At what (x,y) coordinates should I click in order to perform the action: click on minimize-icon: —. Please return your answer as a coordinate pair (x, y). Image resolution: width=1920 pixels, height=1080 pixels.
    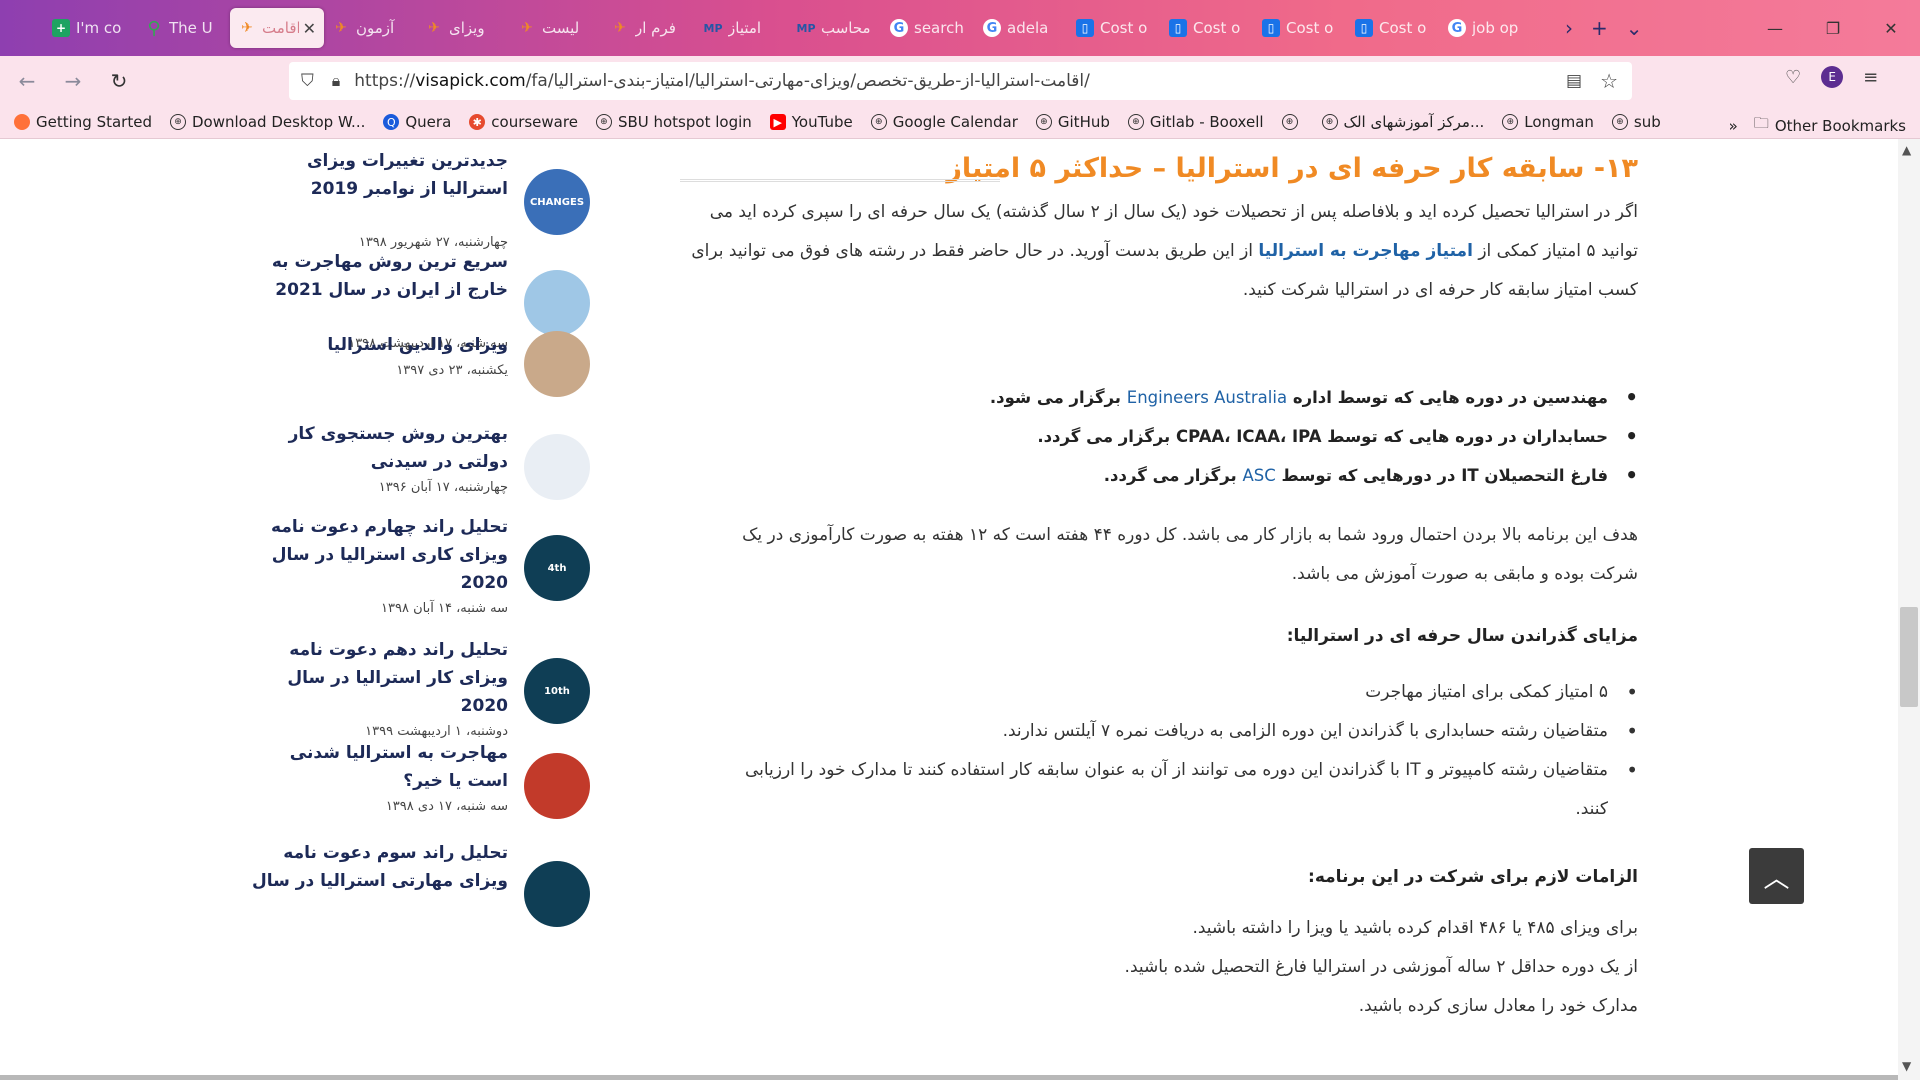
    Looking at the image, I should click on (1775, 28).